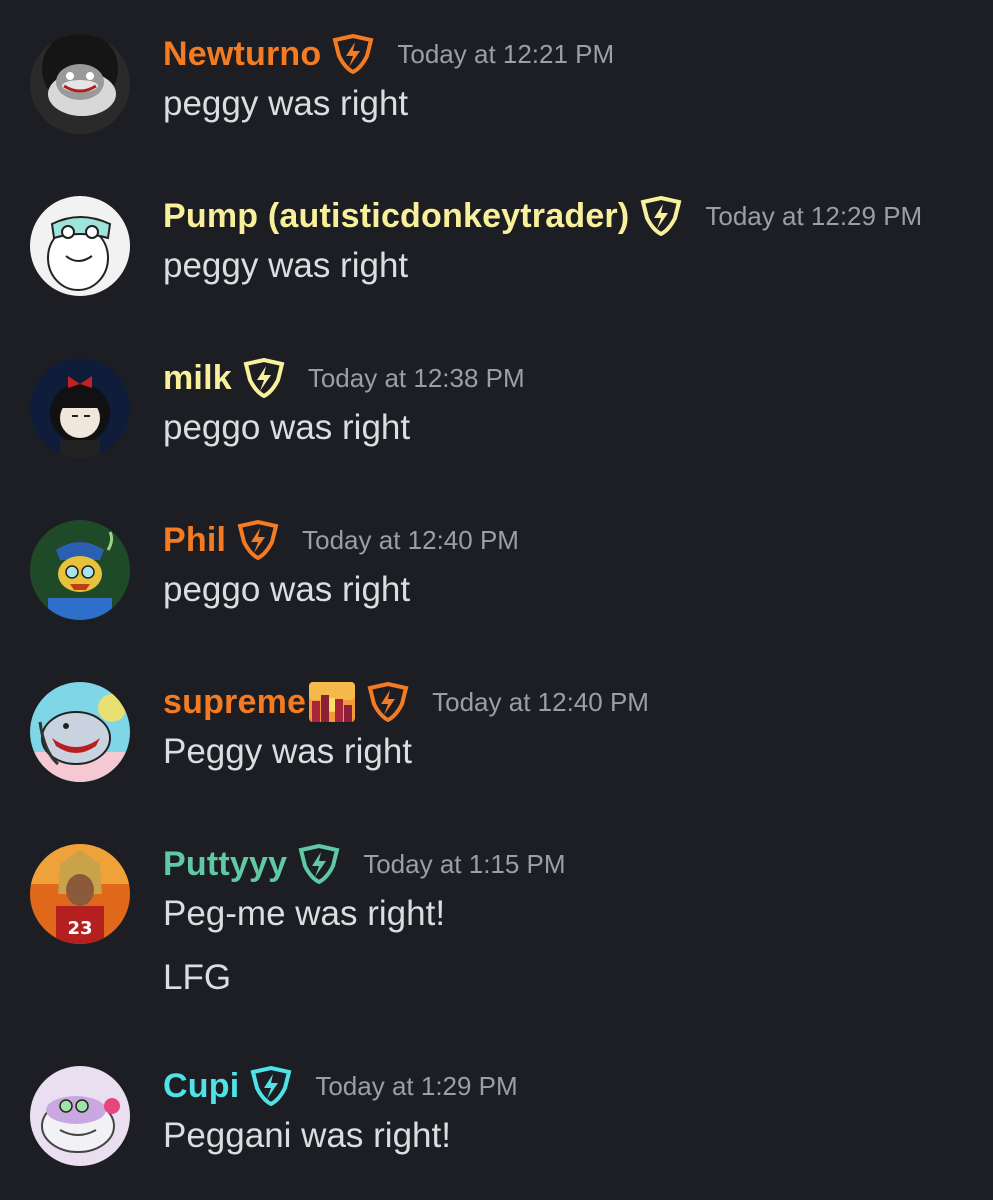 The width and height of the screenshot is (993, 1200). What do you see at coordinates (201, 1086) in the screenshot?
I see `username: Cupi` at bounding box center [201, 1086].